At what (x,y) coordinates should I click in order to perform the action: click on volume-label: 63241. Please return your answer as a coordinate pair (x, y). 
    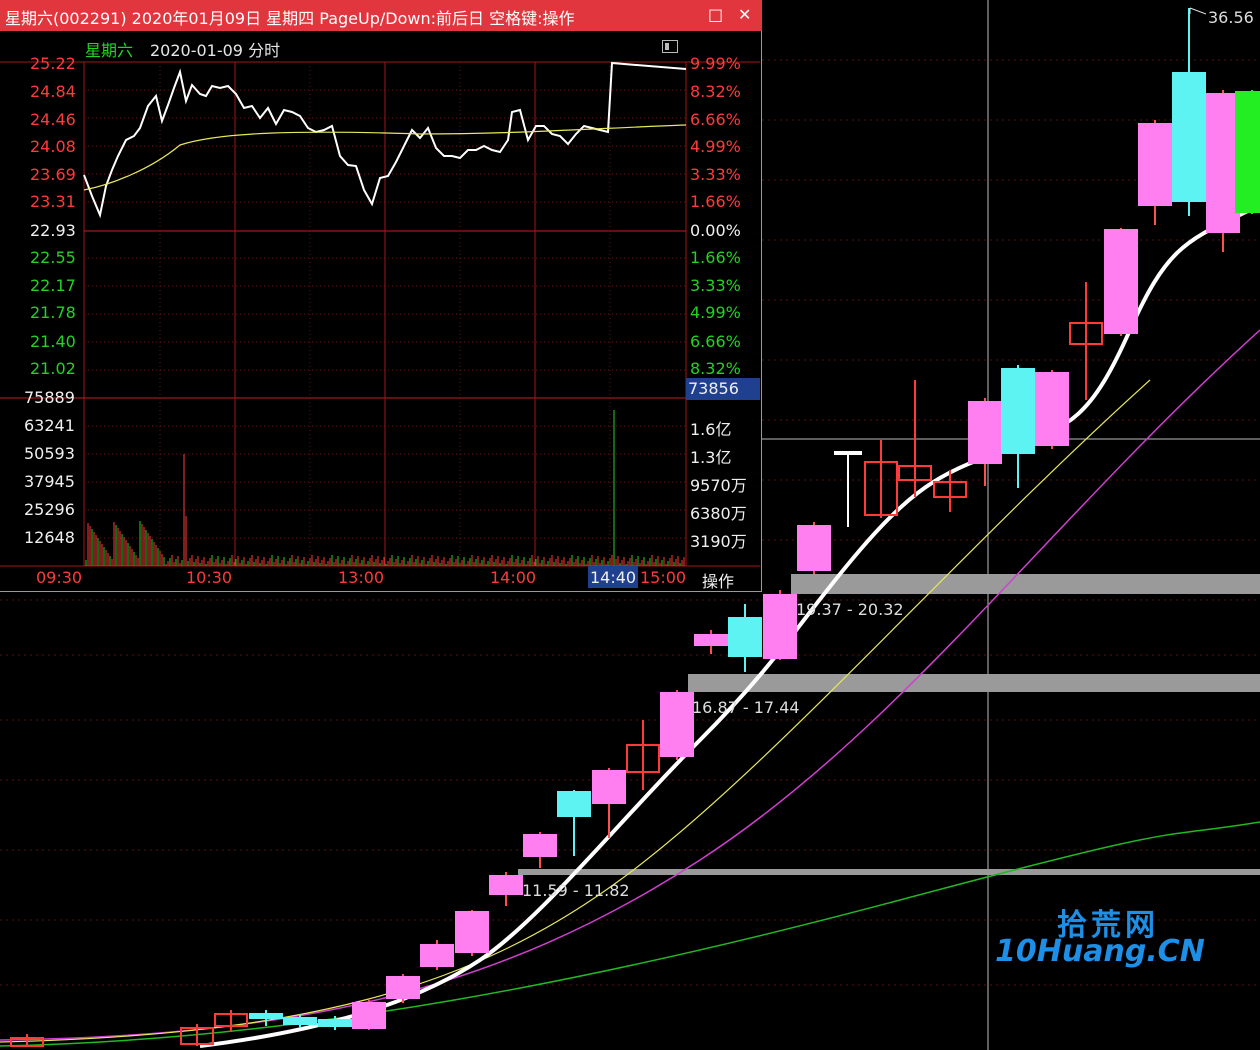
    Looking at the image, I should click on (49, 425).